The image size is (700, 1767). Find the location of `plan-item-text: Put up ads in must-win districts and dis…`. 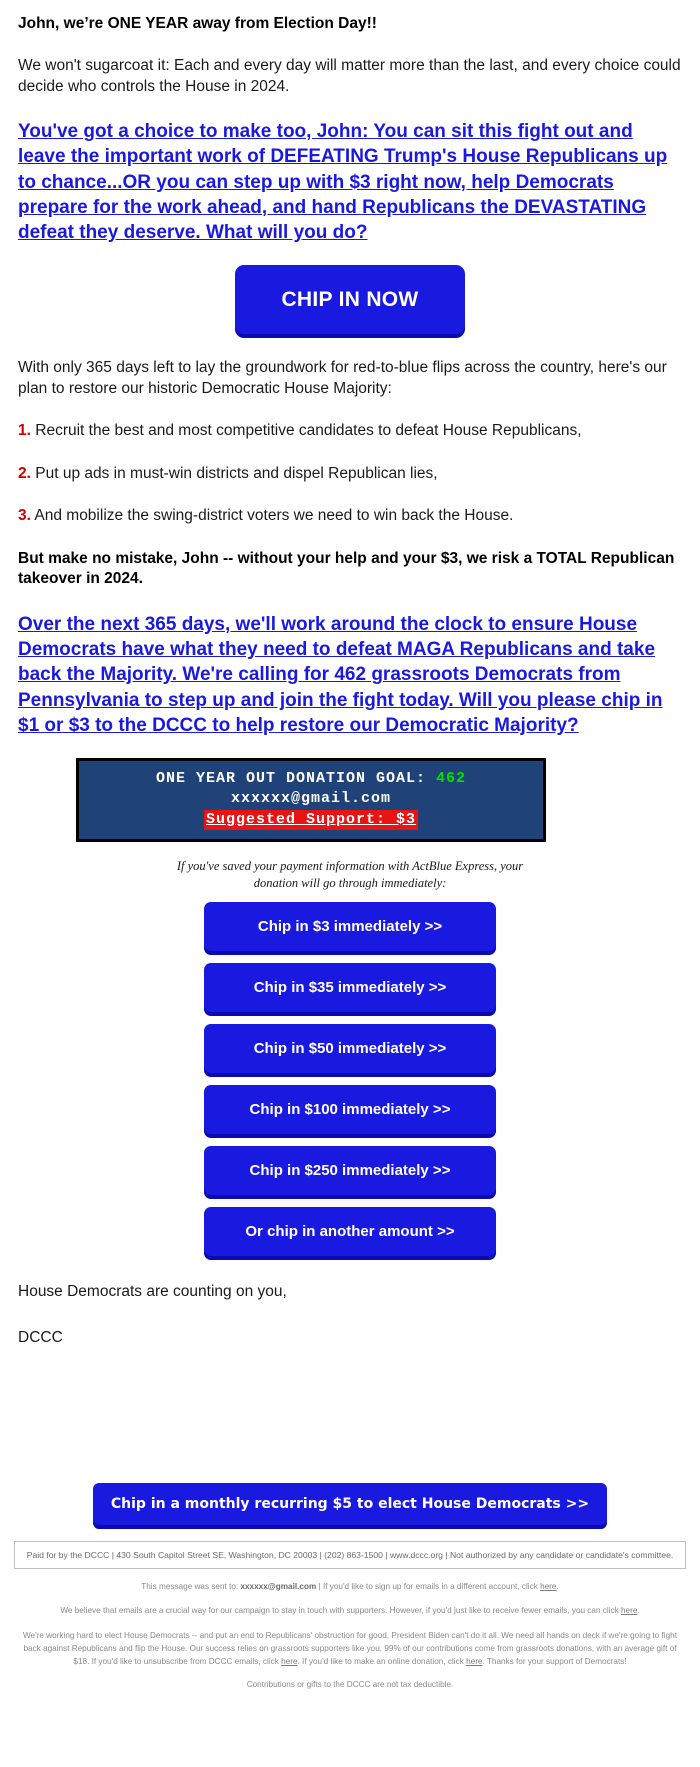

plan-item-text: Put up ads in must-win districts and dis… is located at coordinates (236, 473).